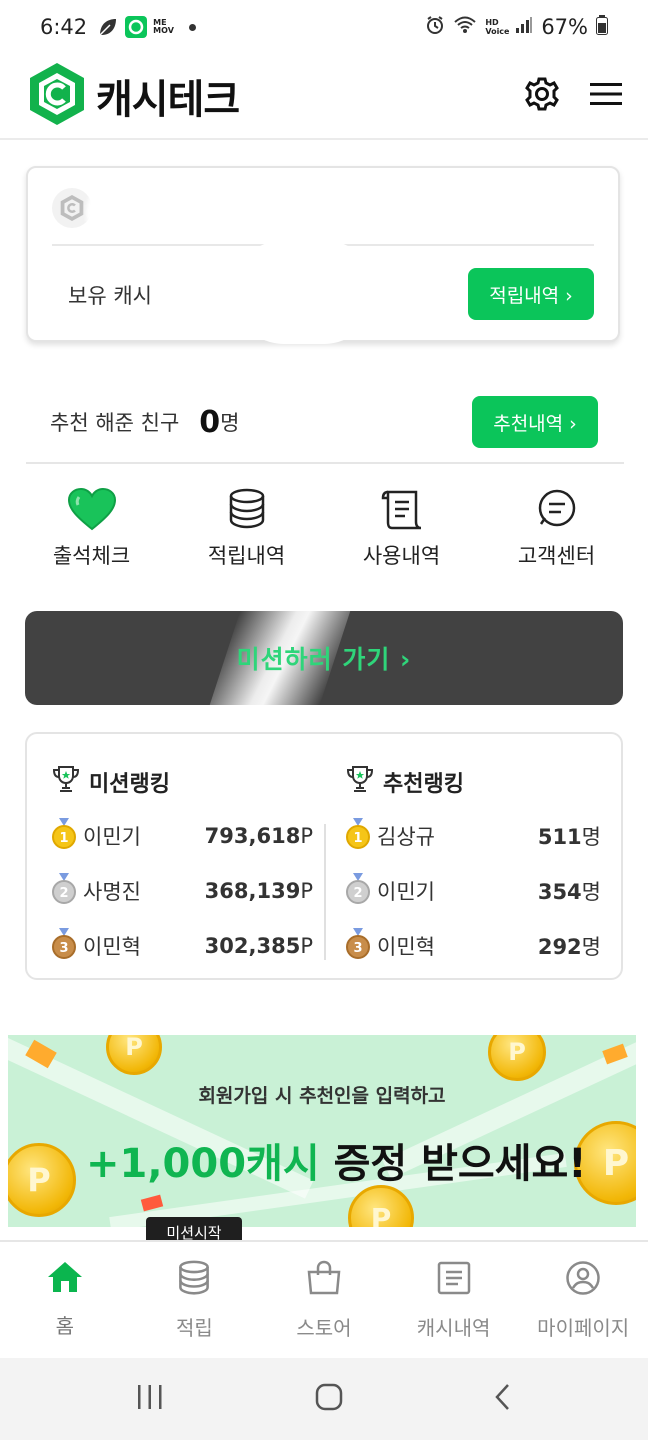  Describe the element at coordinates (91, 556) in the screenshot. I see `quick-attendance-label: 출석체크` at that location.